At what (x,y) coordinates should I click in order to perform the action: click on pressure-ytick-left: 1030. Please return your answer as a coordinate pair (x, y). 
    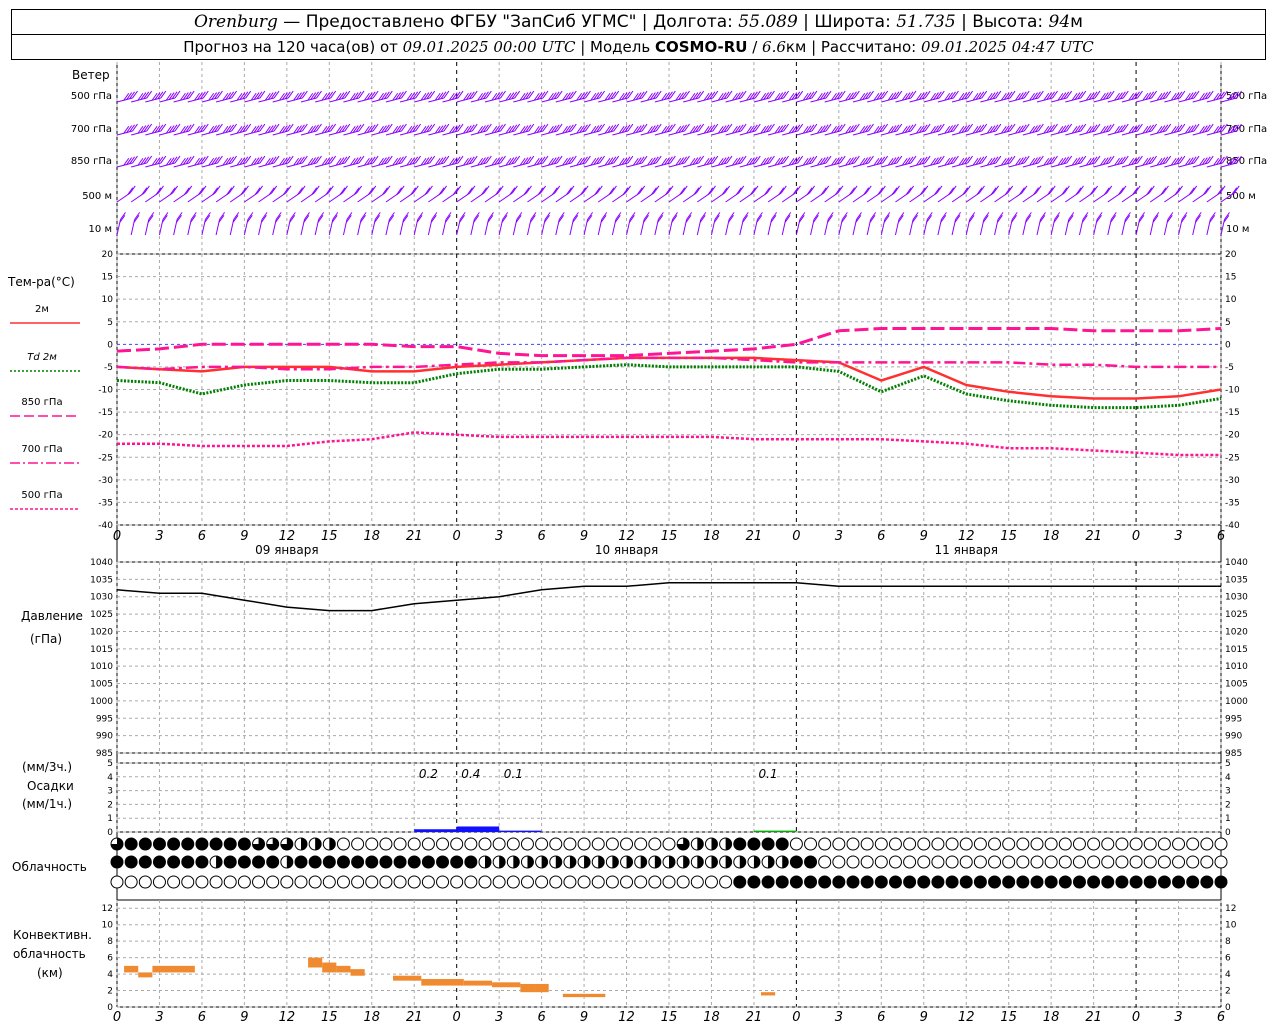
    Looking at the image, I should click on (101, 598).